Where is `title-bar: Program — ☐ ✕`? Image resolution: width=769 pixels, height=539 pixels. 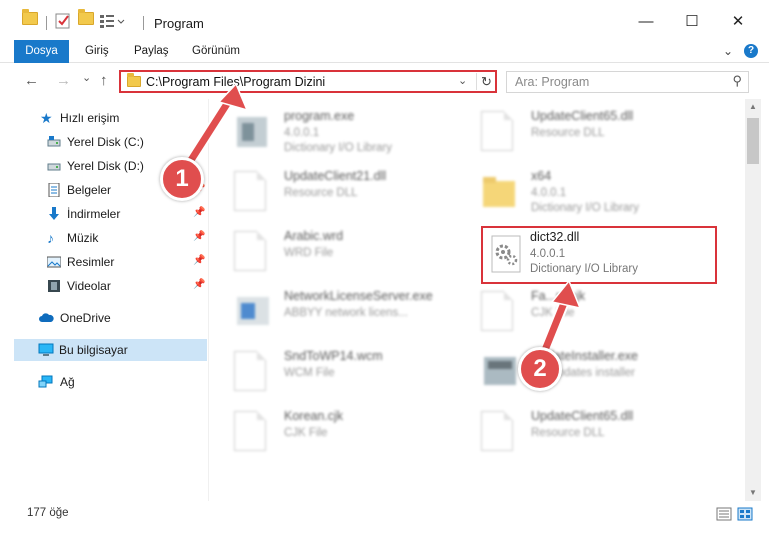
title-bar: Program — ☐ ✕ is located at coordinates (384, 20).